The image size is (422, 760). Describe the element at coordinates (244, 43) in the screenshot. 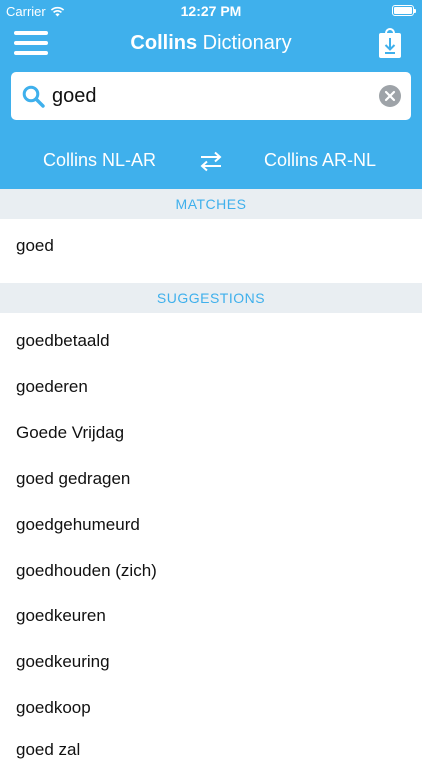

I see `app-title-rest: Dictionary` at that location.